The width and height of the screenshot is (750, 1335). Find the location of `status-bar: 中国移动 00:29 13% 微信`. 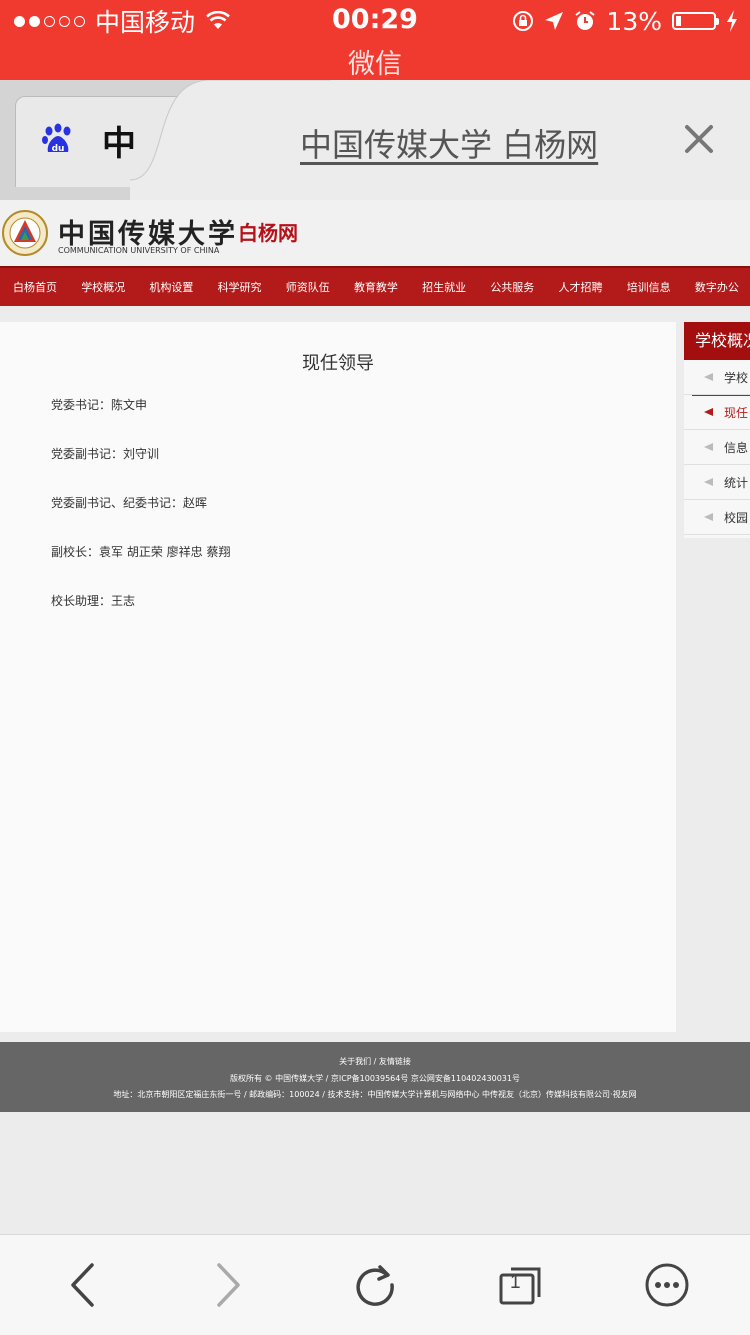

status-bar: 中国移动 00:29 13% 微信 is located at coordinates (375, 40).